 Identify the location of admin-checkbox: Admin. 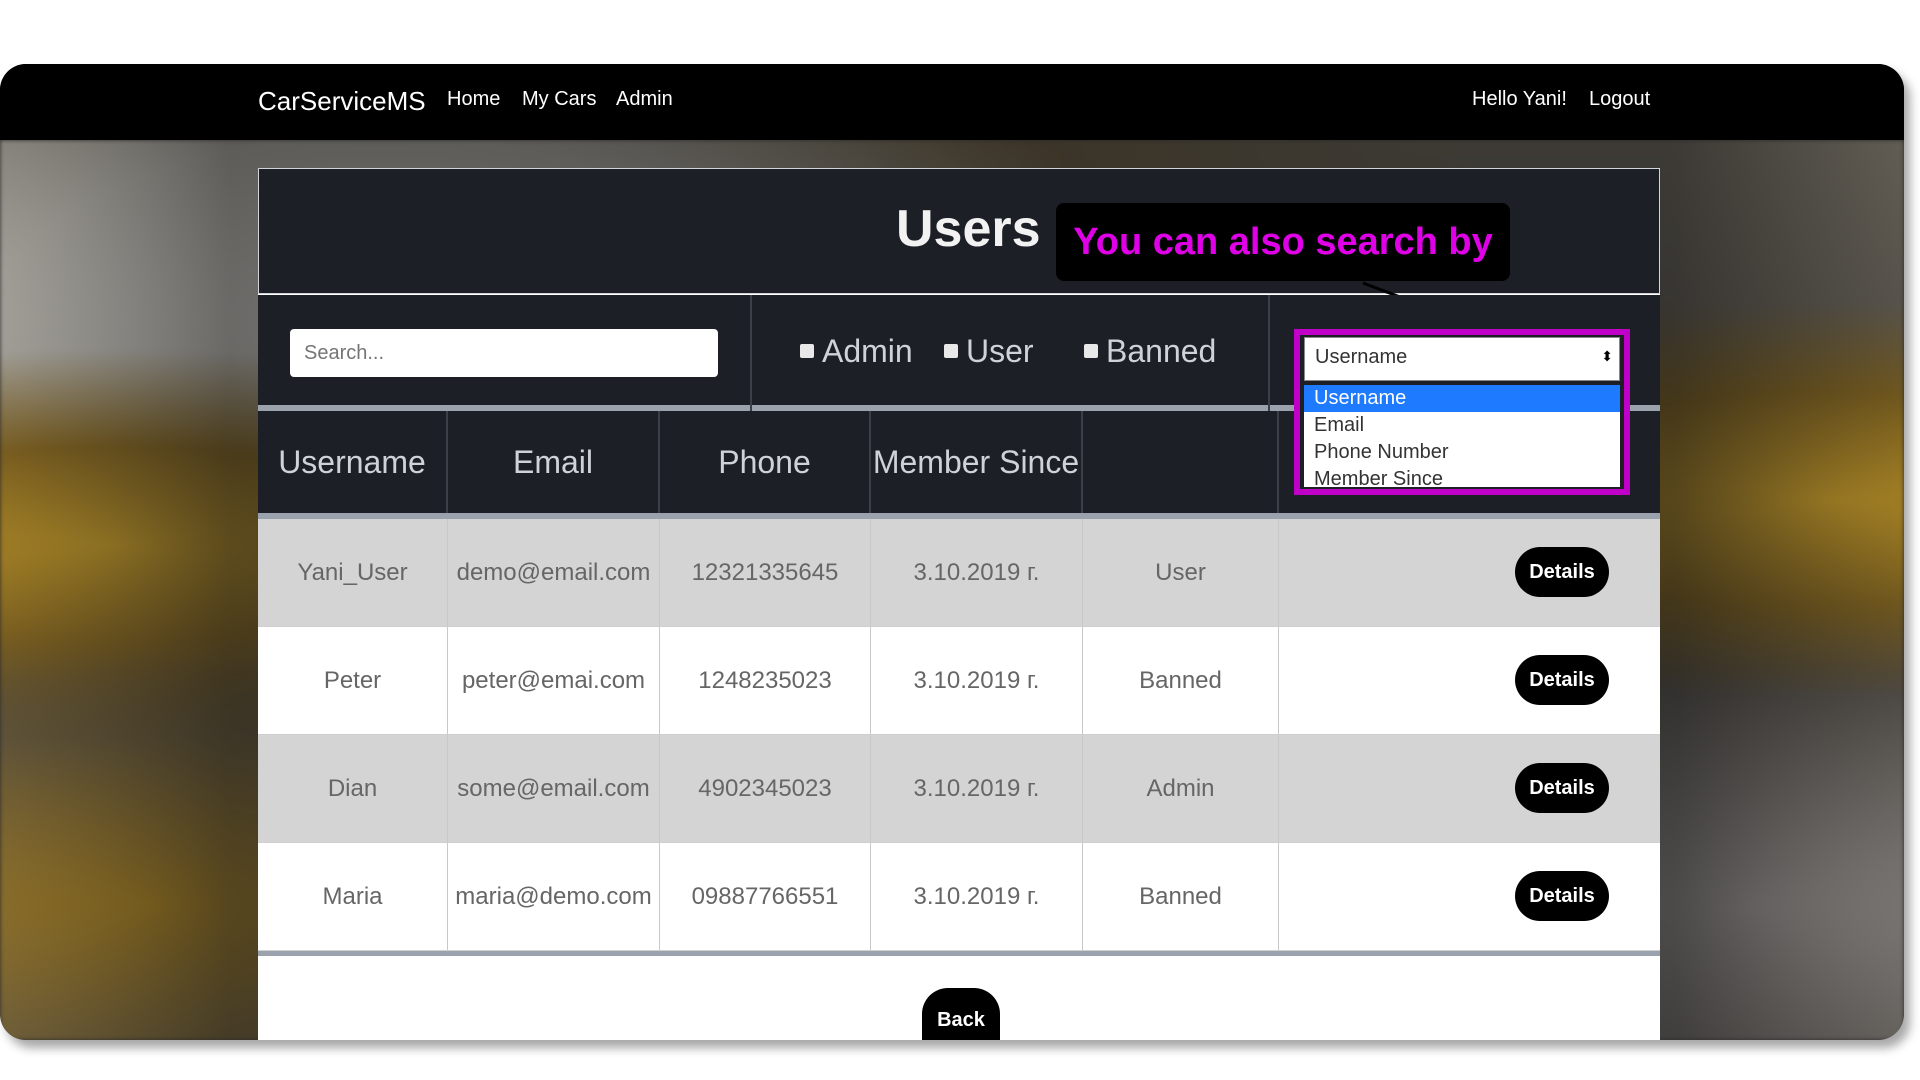
(856, 351).